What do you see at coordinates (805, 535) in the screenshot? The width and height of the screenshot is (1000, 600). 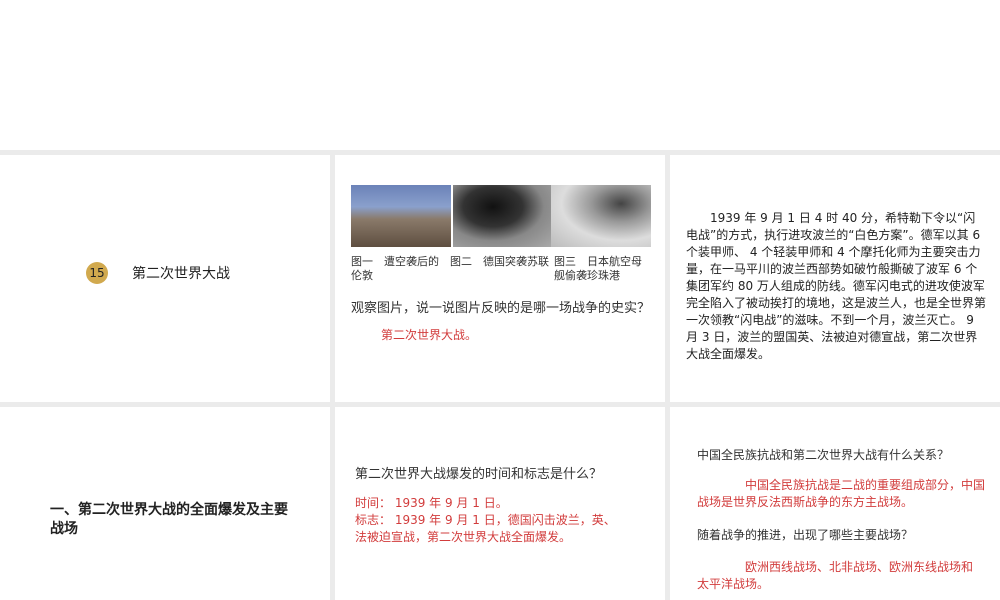 I see `question-text: 随着战争的推进，出现了哪些主要战场？` at bounding box center [805, 535].